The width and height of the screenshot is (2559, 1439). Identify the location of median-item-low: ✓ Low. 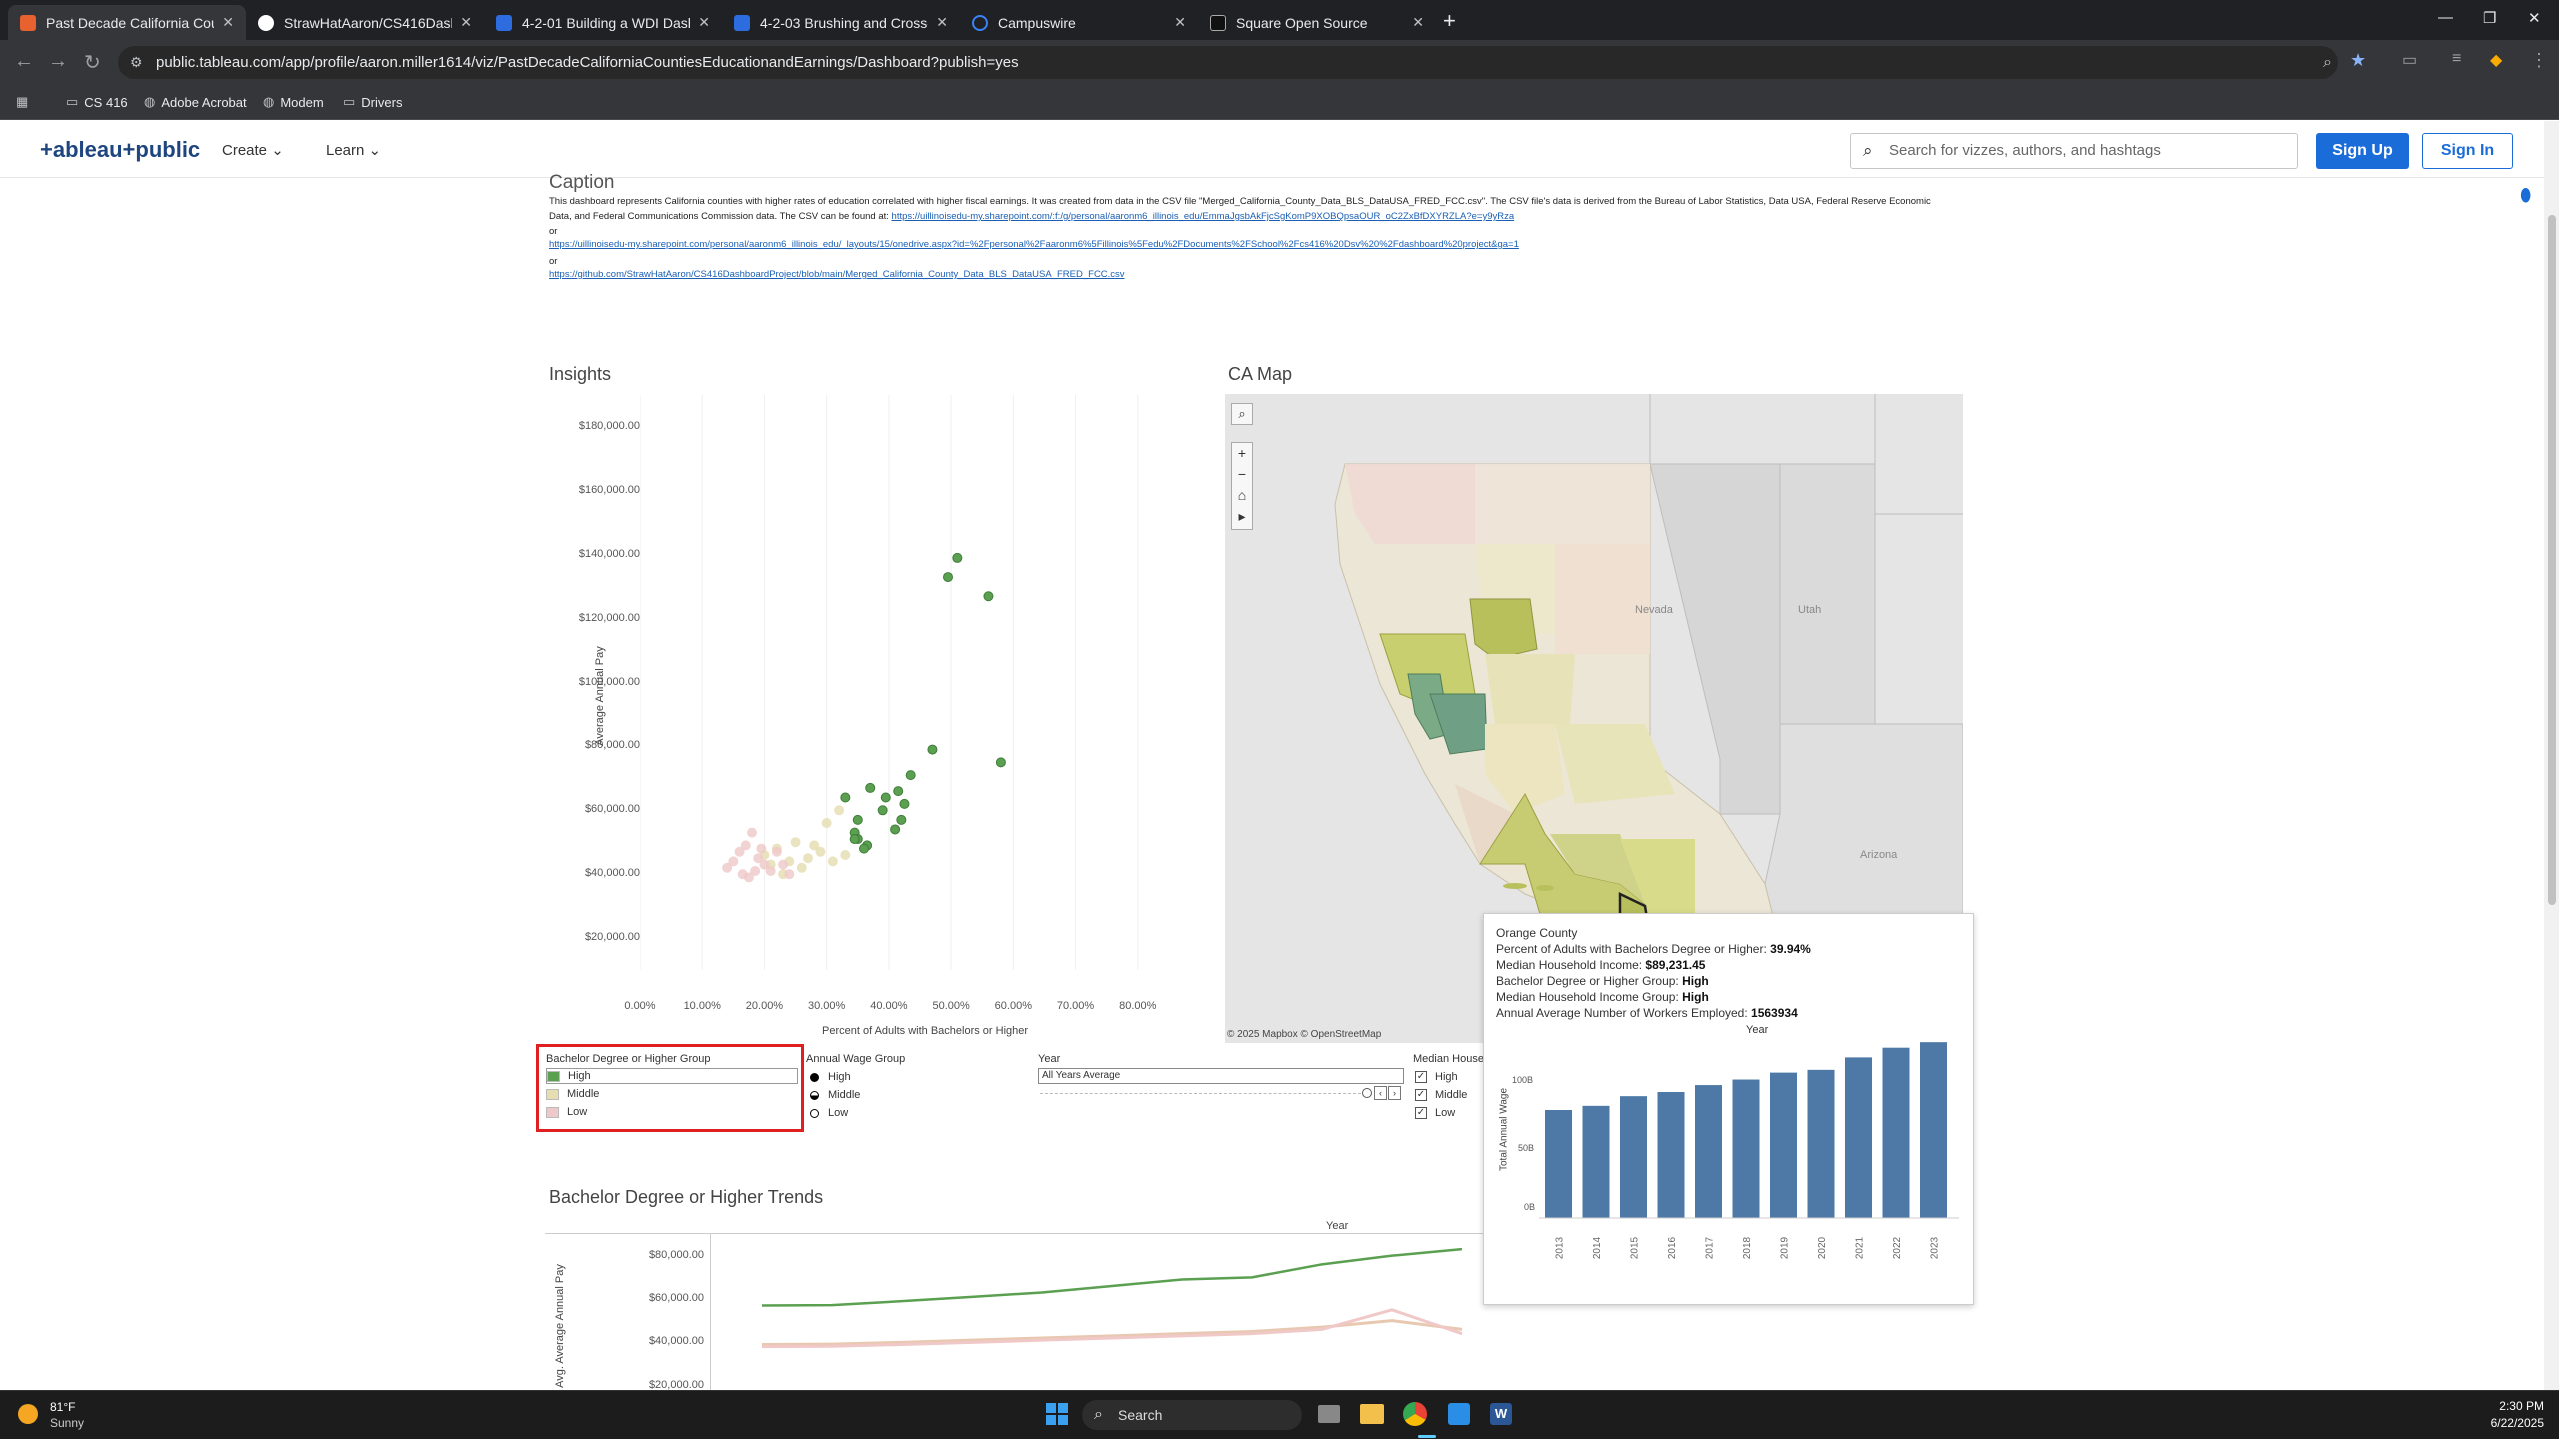
(1435, 1113).